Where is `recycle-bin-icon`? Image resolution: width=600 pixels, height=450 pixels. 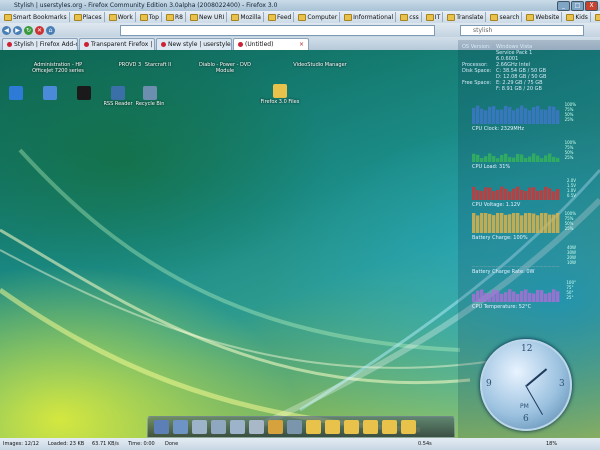 recycle-bin-icon is located at coordinates (294, 427).